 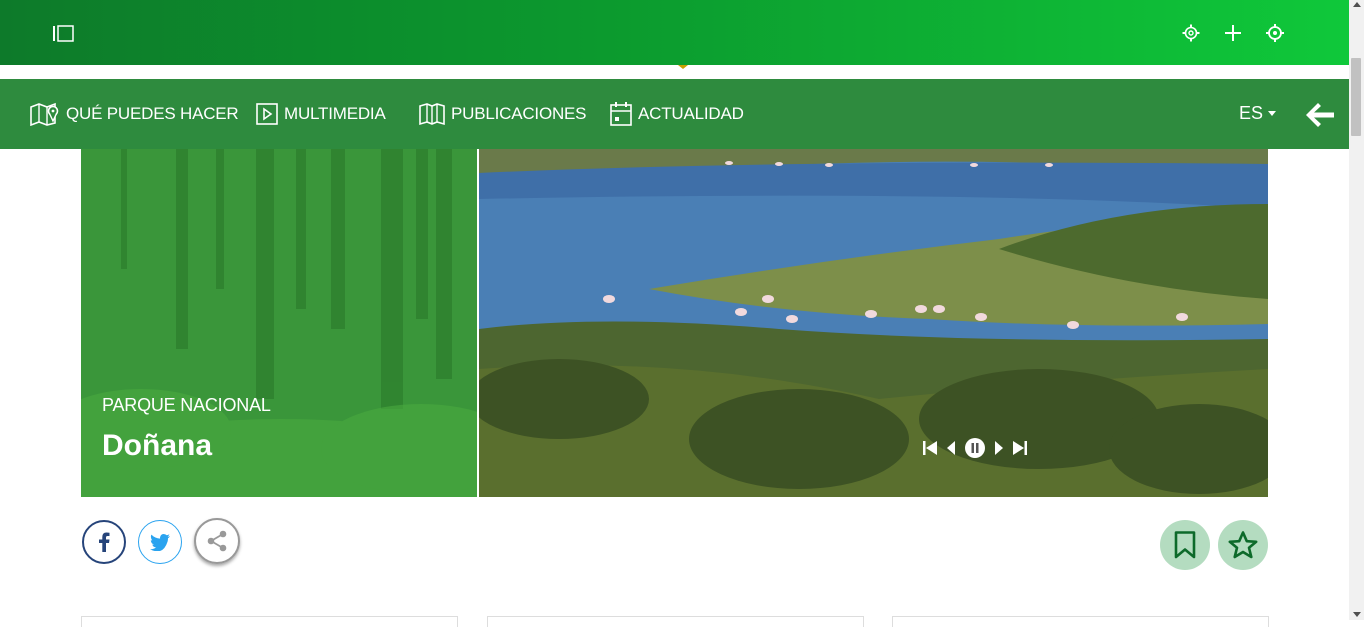 What do you see at coordinates (152, 113) in the screenshot?
I see `nav-item-label: QUÉ PUEDES HACER` at bounding box center [152, 113].